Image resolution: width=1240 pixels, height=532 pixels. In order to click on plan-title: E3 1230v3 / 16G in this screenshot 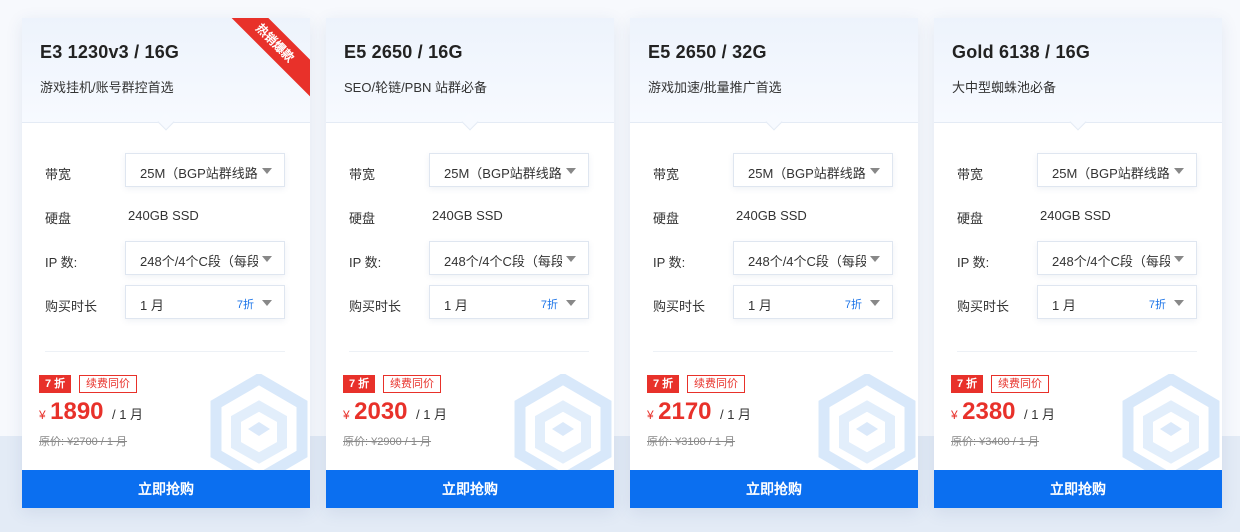, I will do `click(110, 52)`.